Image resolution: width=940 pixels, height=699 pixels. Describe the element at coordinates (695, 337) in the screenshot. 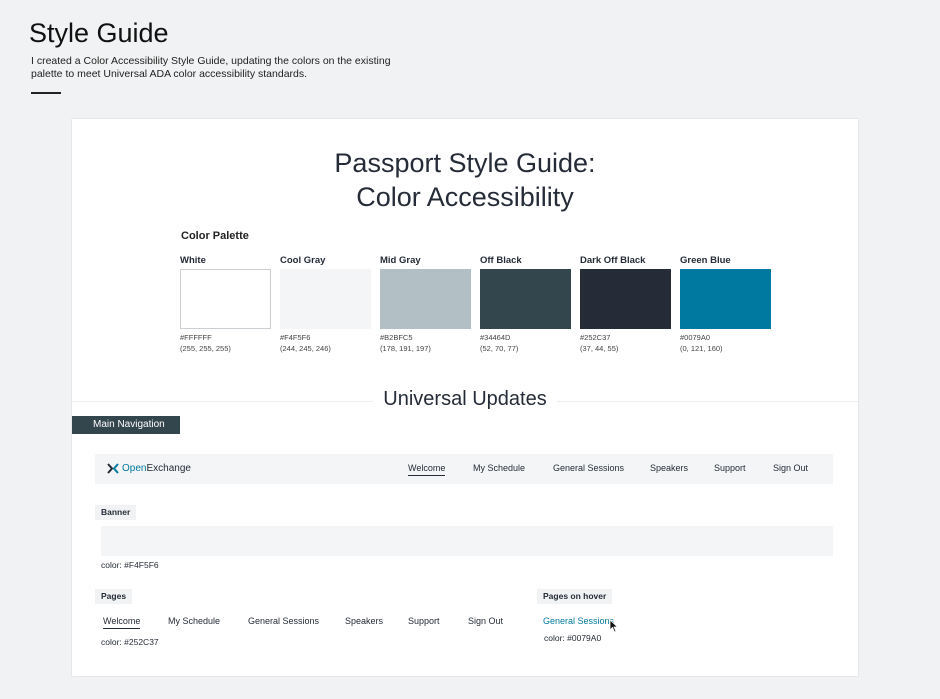

I see `swatch-hex: #0079A0` at that location.